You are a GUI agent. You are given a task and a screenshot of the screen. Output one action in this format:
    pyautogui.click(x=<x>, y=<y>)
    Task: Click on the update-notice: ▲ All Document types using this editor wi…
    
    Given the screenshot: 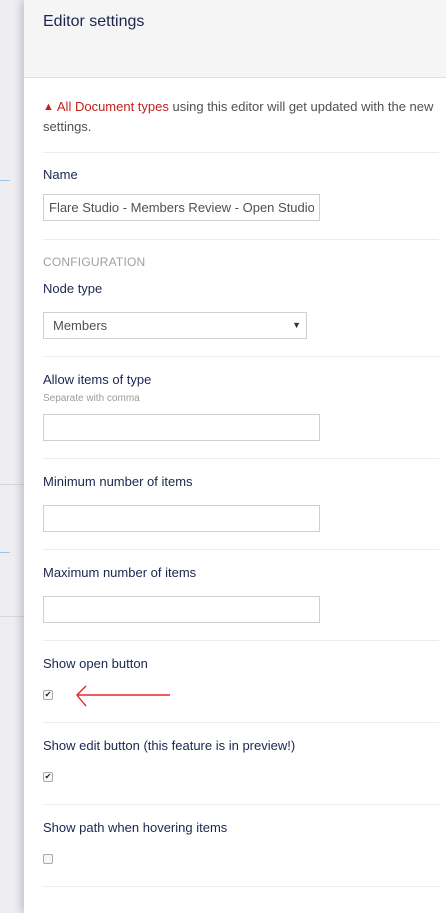 What is the action you would take?
    pyautogui.click(x=239, y=116)
    